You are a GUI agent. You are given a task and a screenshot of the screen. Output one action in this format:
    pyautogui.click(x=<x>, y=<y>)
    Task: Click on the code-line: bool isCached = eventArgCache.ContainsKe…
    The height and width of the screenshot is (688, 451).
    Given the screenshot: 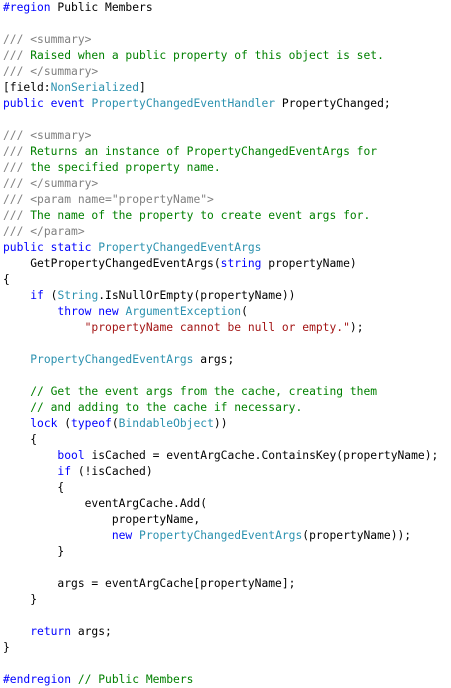 What is the action you would take?
    pyautogui.click(x=225, y=456)
    